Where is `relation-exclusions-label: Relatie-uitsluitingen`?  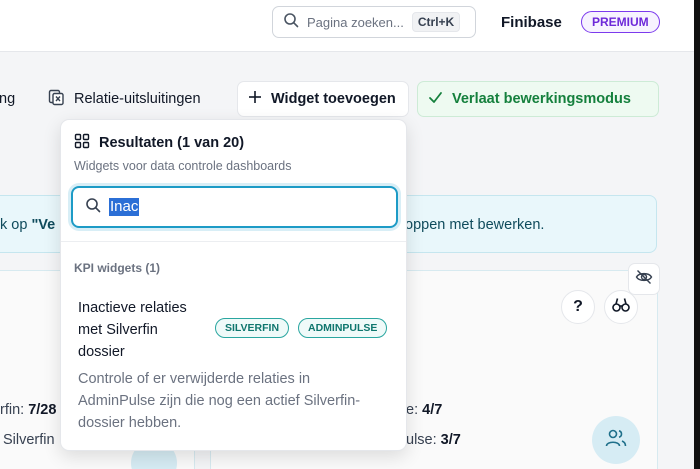
relation-exclusions-label: Relatie-uitsluitingen is located at coordinates (137, 99).